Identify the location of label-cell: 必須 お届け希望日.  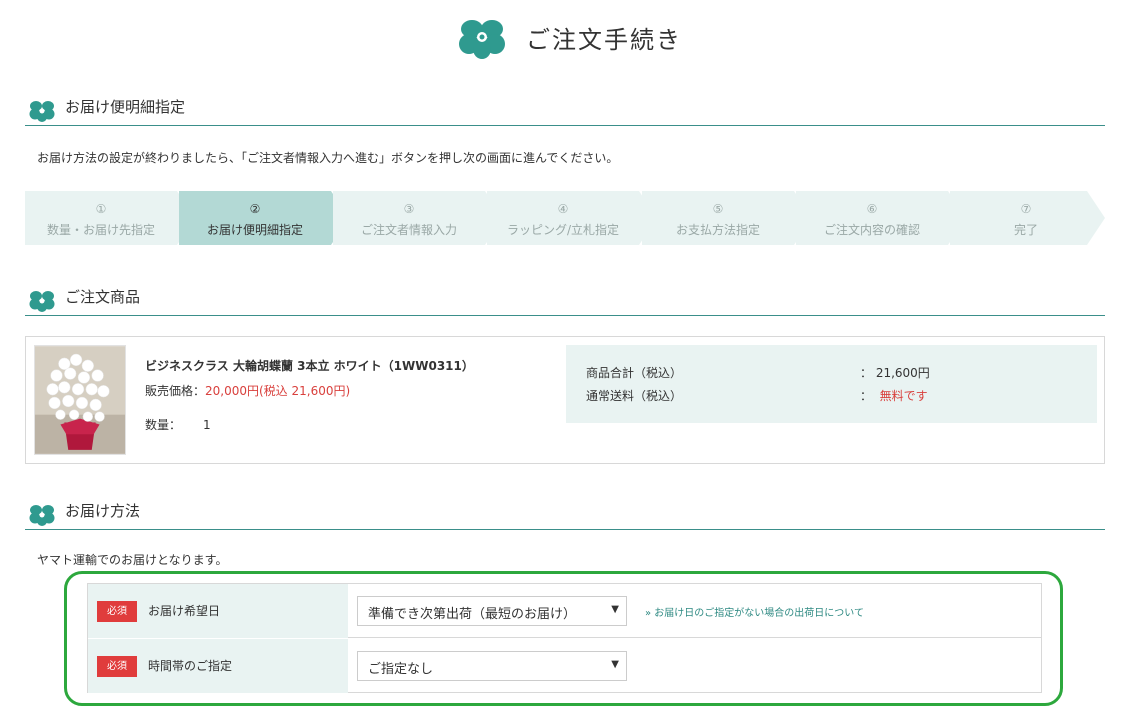
(218, 611).